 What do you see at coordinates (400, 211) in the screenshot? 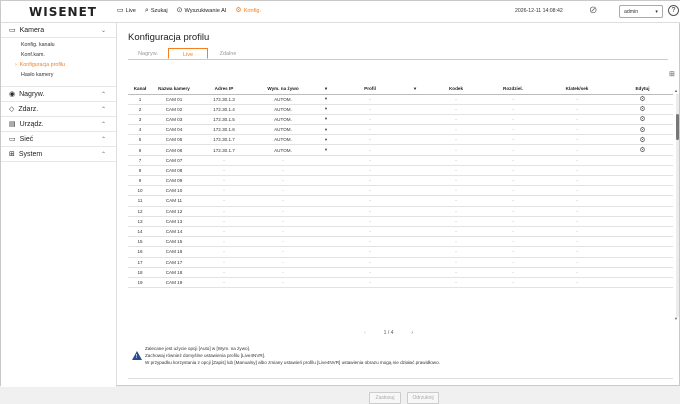
I see `table-row: 12 CAM 12- - - - - -` at bounding box center [400, 211].